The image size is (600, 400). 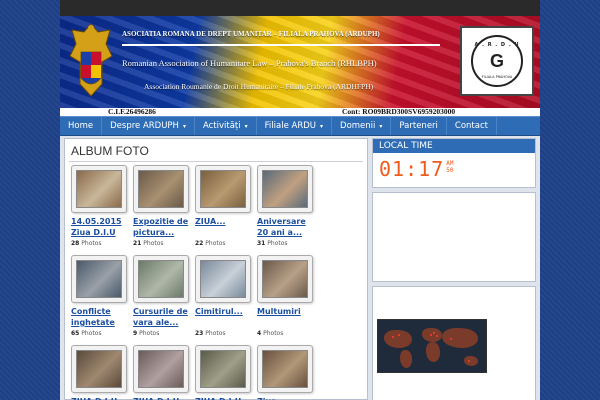 I want to click on album-photo-count: 22 Photos, so click(x=224, y=243).